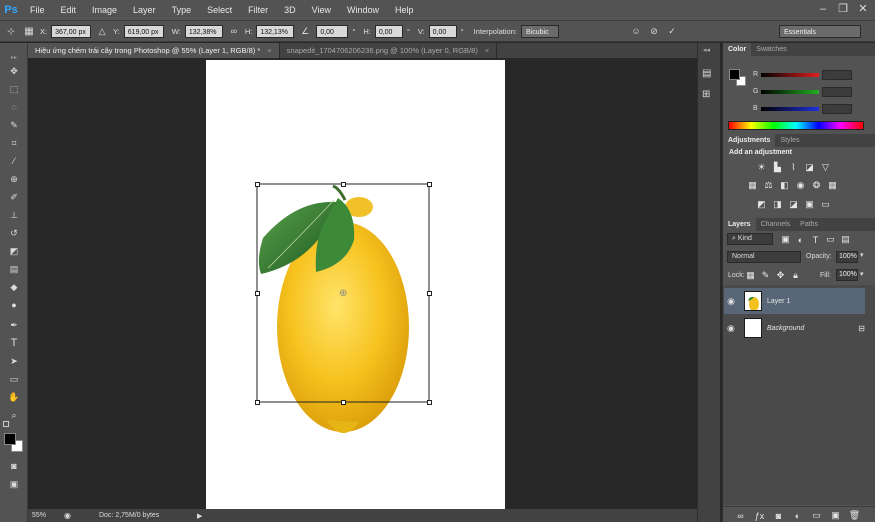  What do you see at coordinates (636, 31) in the screenshot?
I see `warp-icon: ☺` at bounding box center [636, 31].